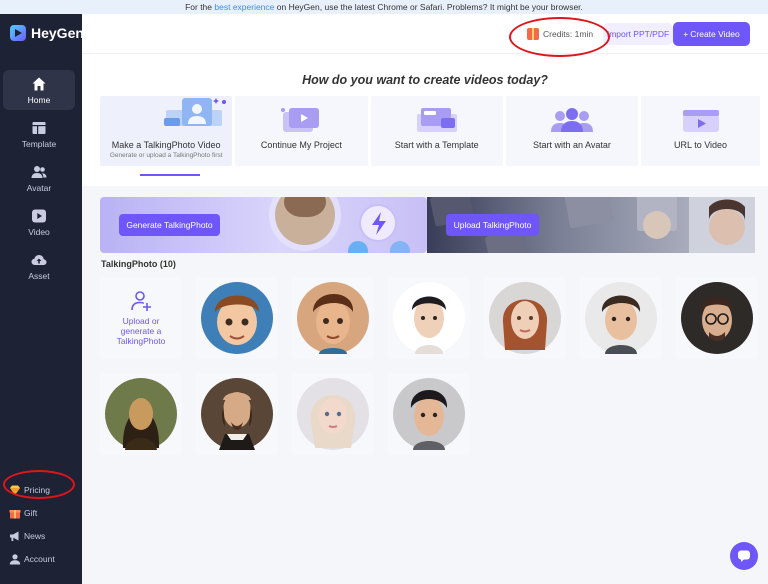  I want to click on sidebar-item-label: Pricing, so click(37, 489).